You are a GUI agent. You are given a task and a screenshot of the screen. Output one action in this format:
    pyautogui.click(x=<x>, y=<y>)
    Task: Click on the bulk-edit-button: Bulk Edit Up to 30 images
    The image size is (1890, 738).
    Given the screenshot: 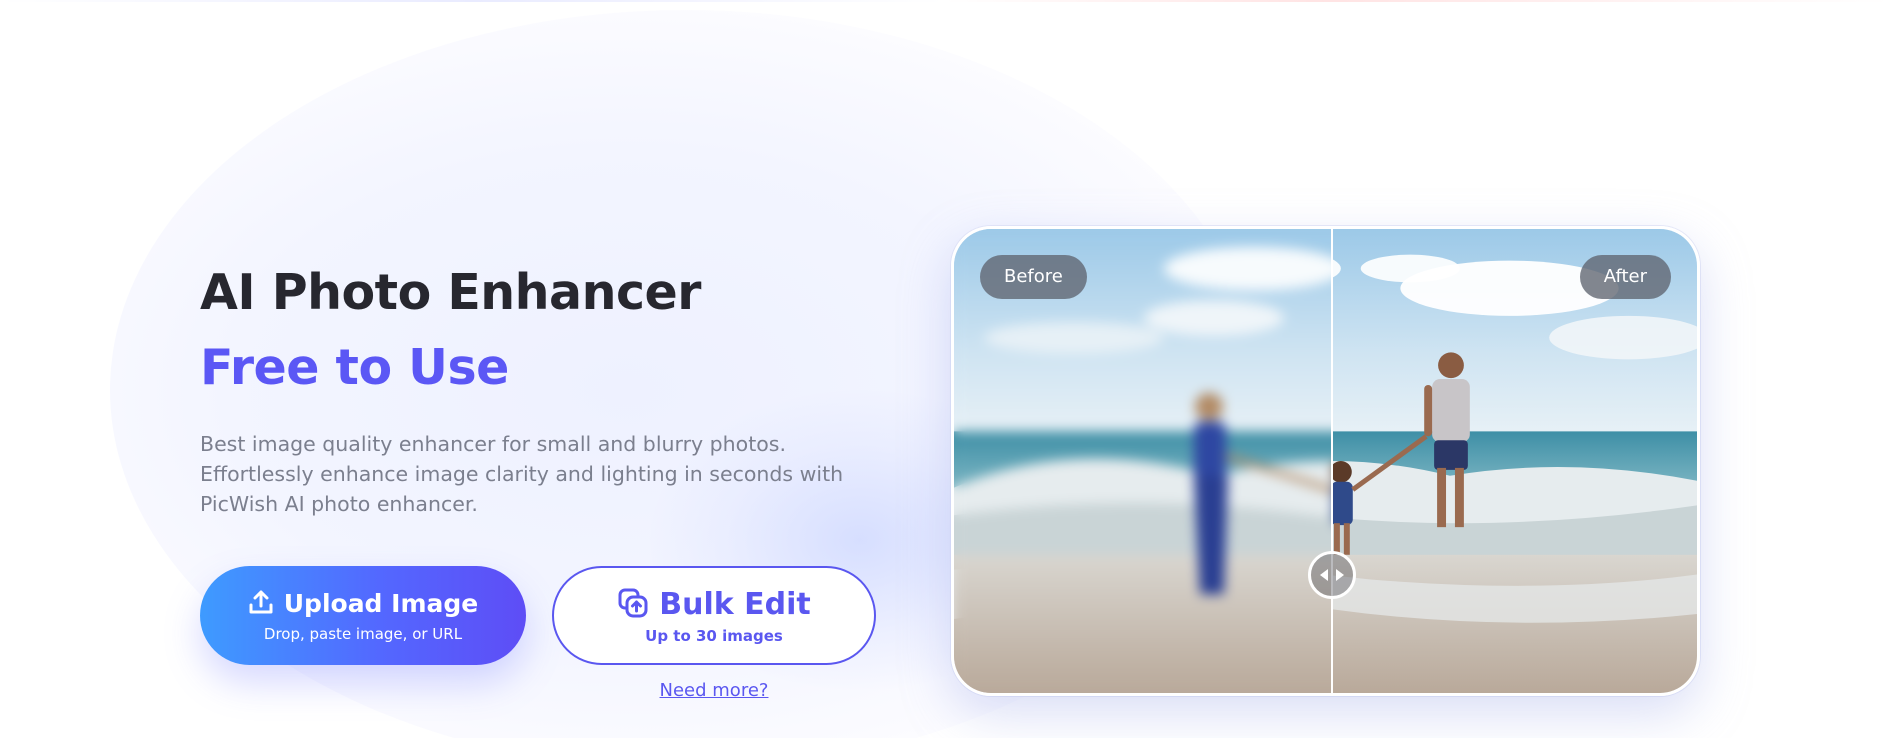 What is the action you would take?
    pyautogui.click(x=714, y=615)
    